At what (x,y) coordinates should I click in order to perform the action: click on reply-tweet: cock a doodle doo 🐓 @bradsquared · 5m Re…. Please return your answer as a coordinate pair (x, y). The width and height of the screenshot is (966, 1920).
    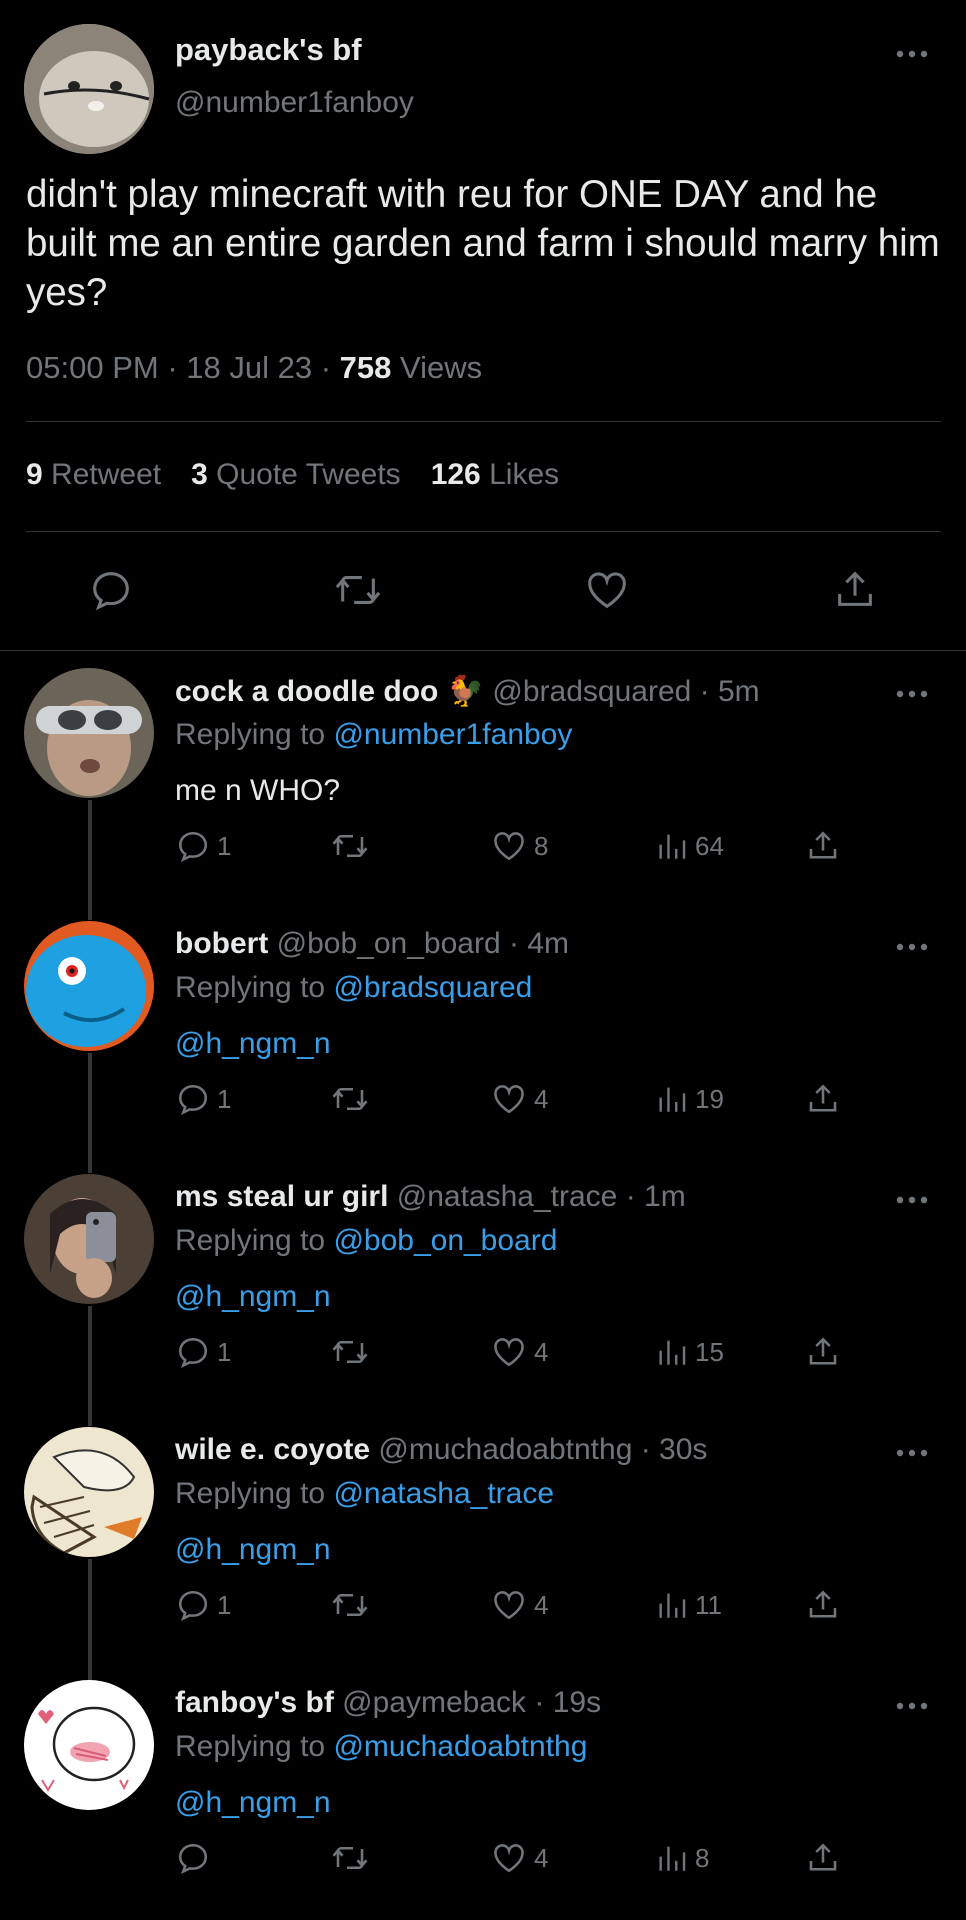
    Looking at the image, I should click on (483, 778).